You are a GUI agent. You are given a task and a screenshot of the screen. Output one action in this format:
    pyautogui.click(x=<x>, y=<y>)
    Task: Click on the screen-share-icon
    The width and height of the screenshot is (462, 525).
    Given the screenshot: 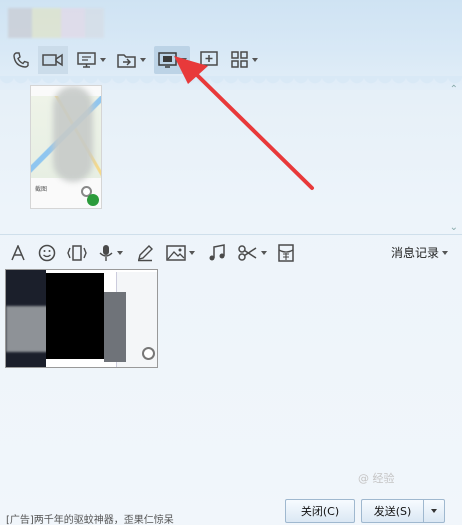 What is the action you would take?
    pyautogui.click(x=172, y=60)
    